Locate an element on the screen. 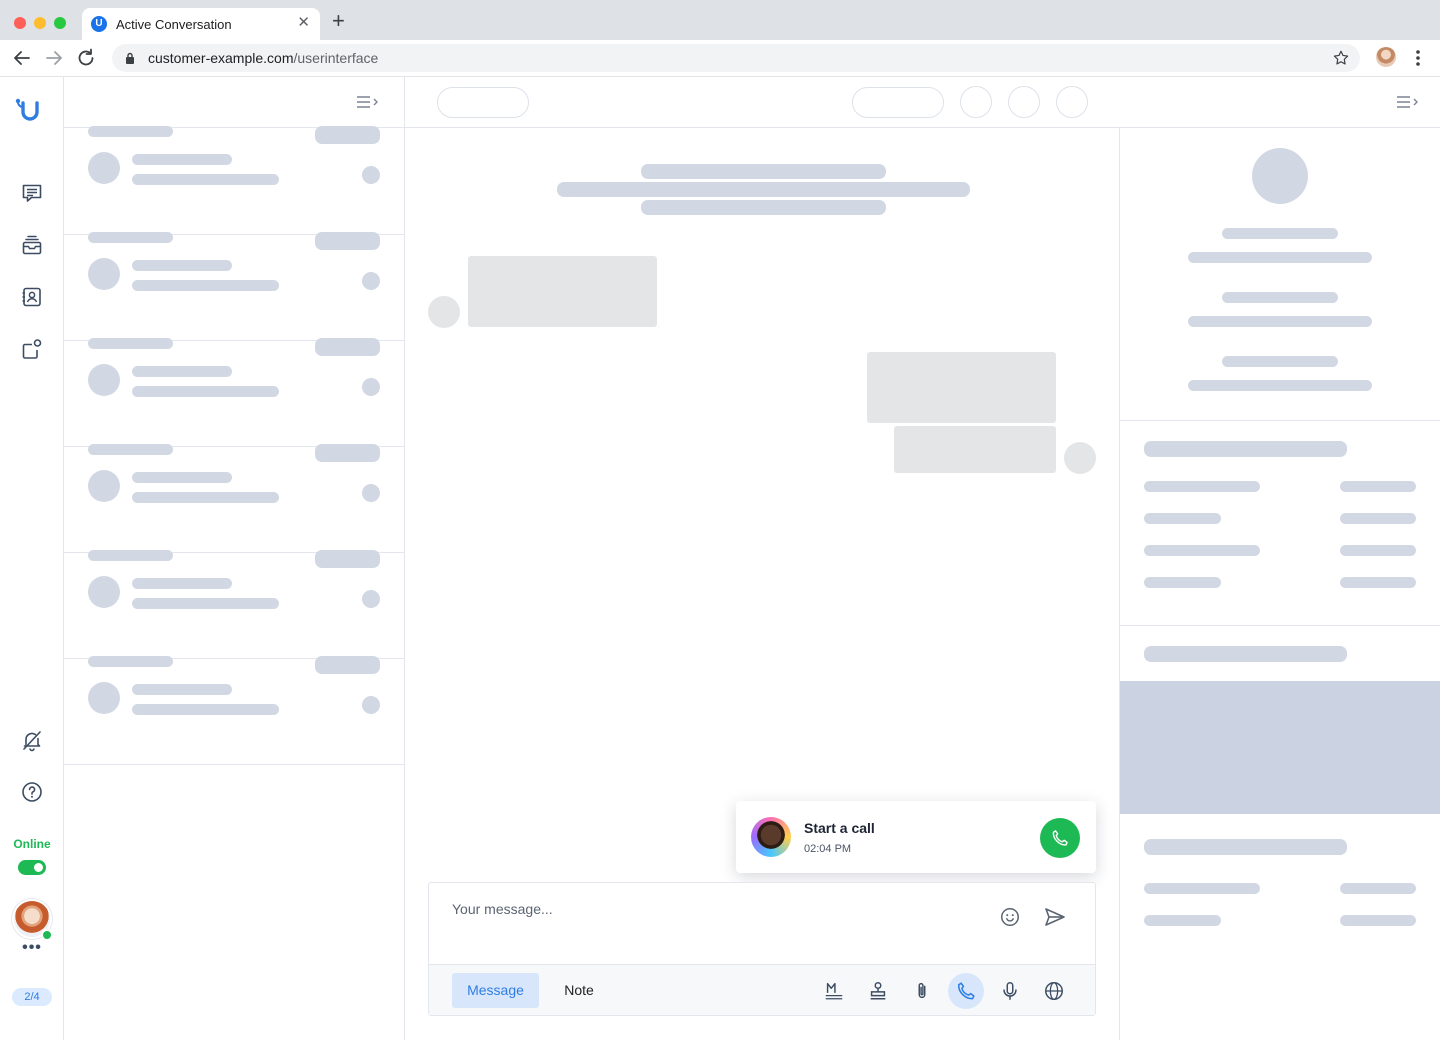  profile-avatar-placeholder is located at coordinates (1280, 176).